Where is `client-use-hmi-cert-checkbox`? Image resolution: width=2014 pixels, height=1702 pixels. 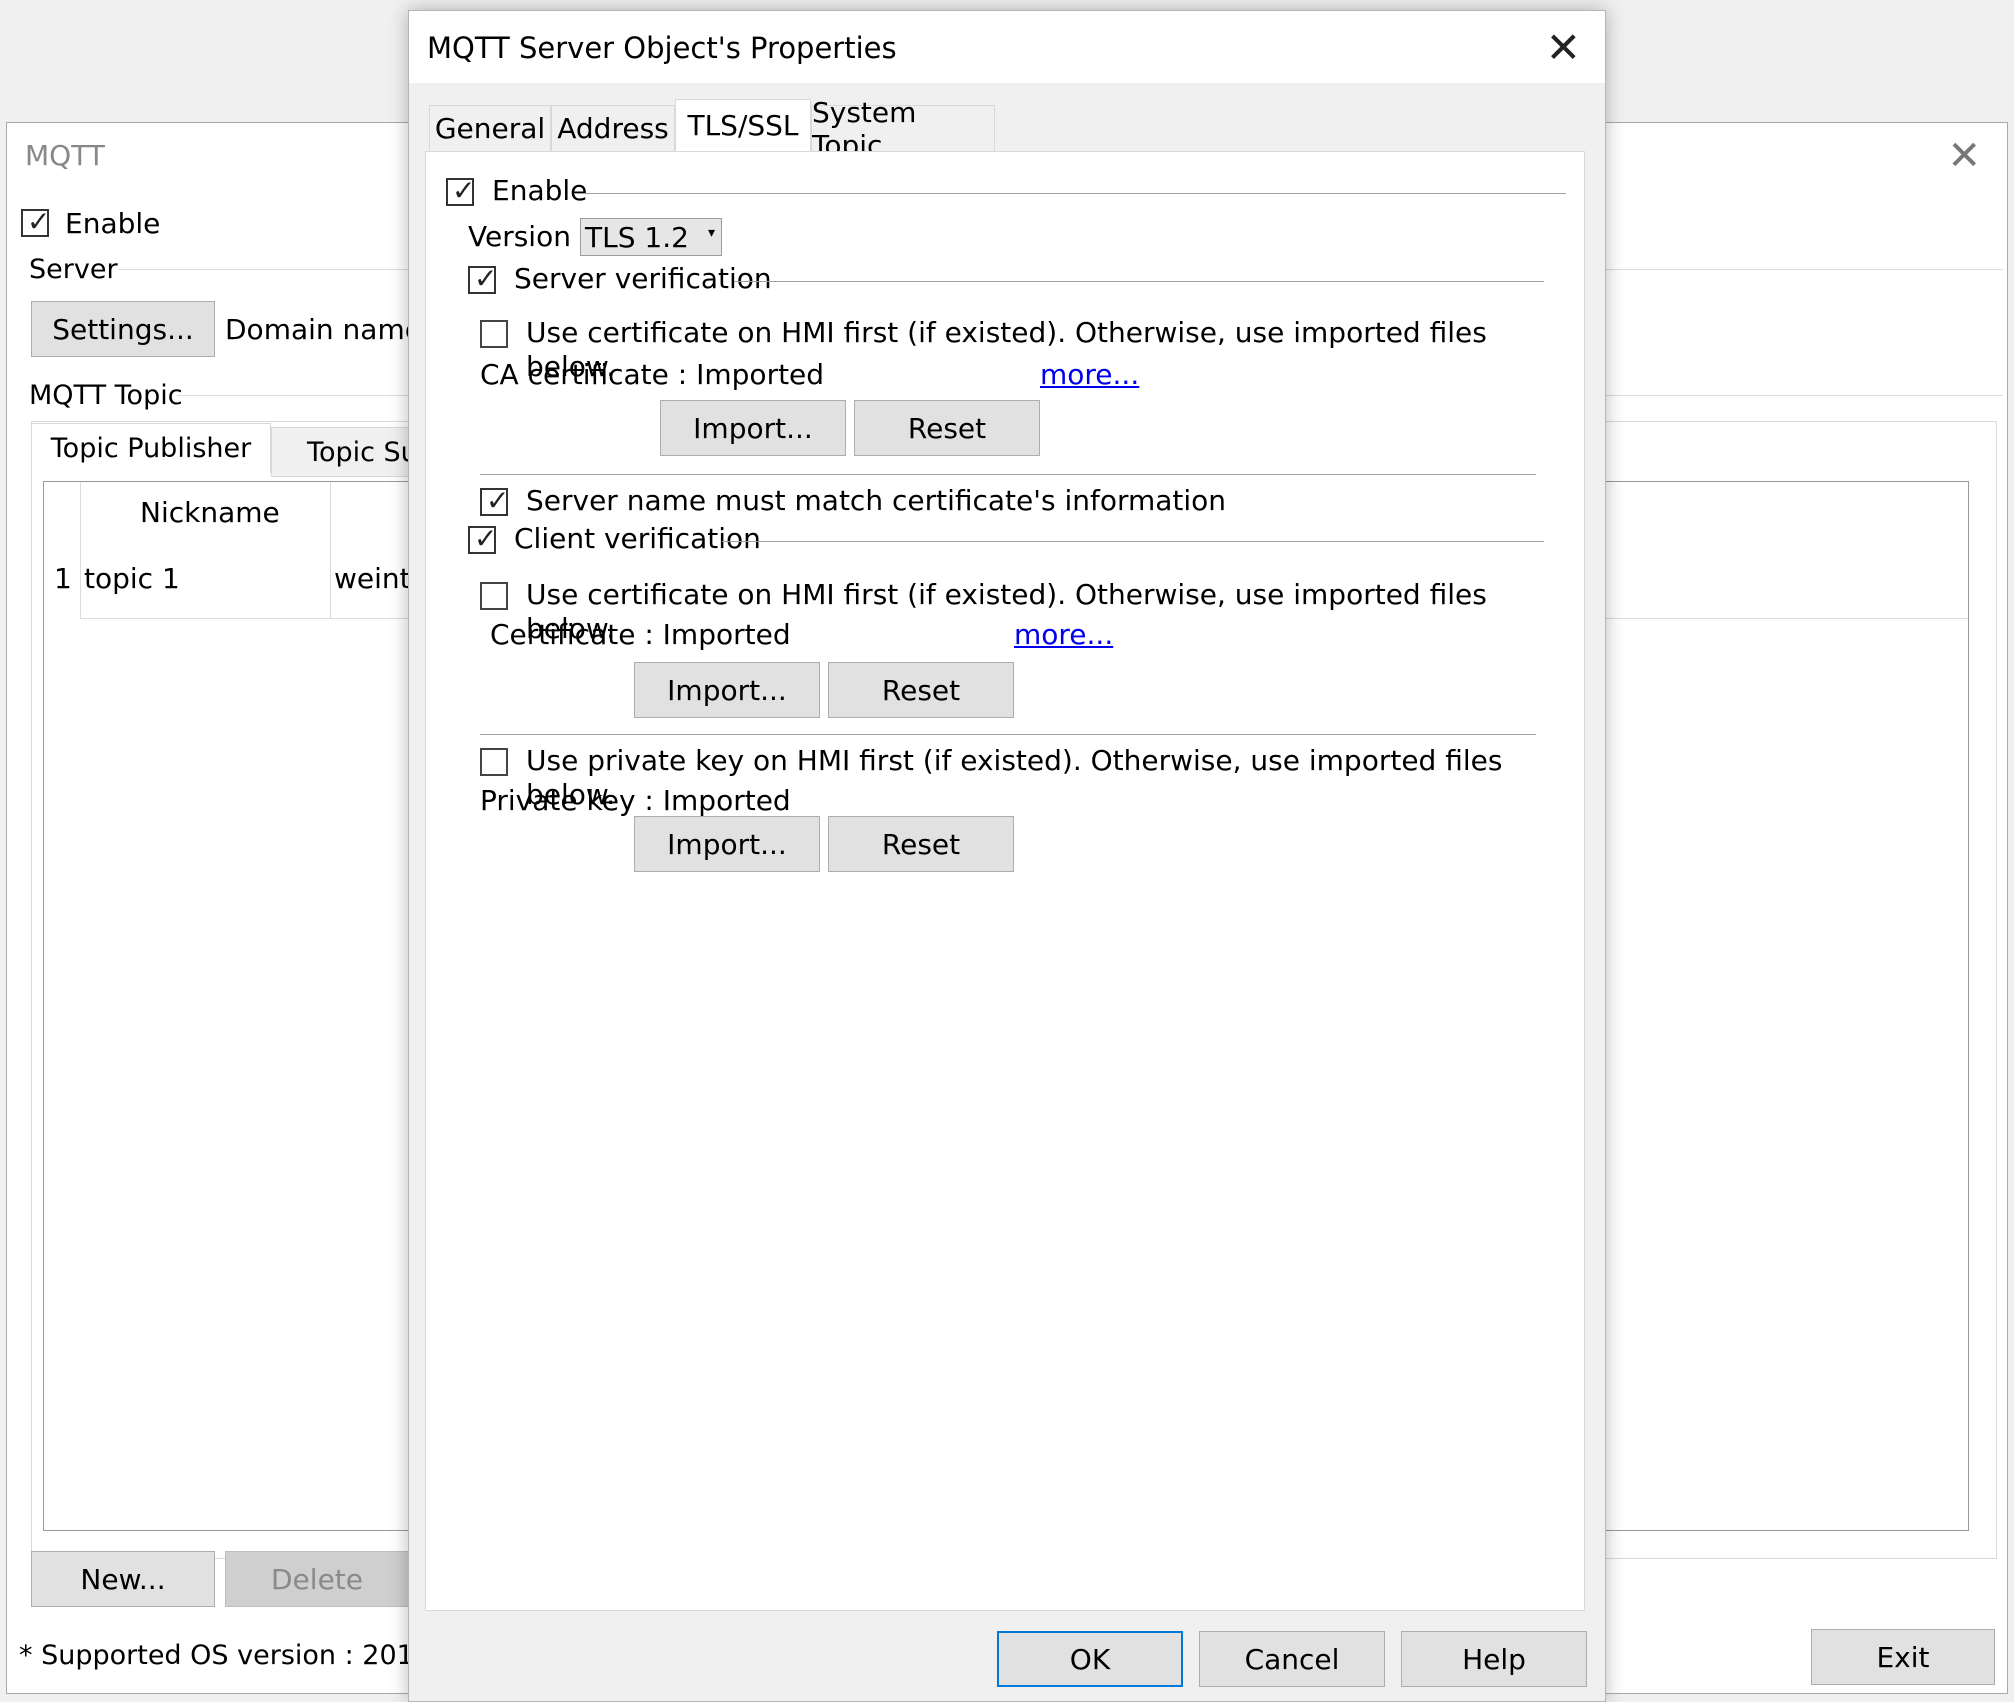
client-use-hmi-cert-checkbox is located at coordinates (494, 596).